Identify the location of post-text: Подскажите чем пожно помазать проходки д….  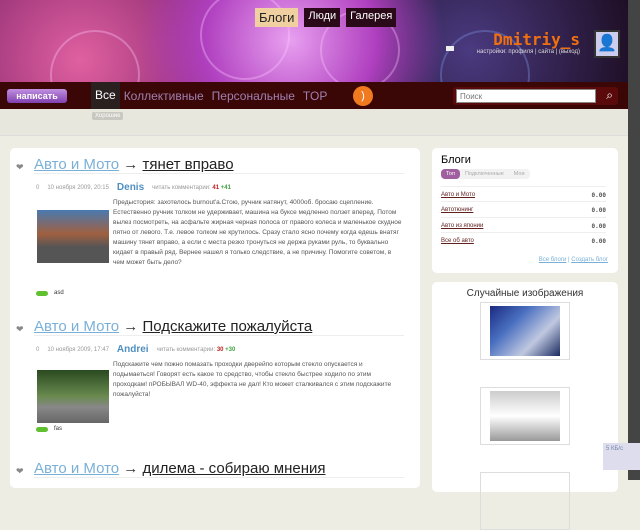
(219, 391).